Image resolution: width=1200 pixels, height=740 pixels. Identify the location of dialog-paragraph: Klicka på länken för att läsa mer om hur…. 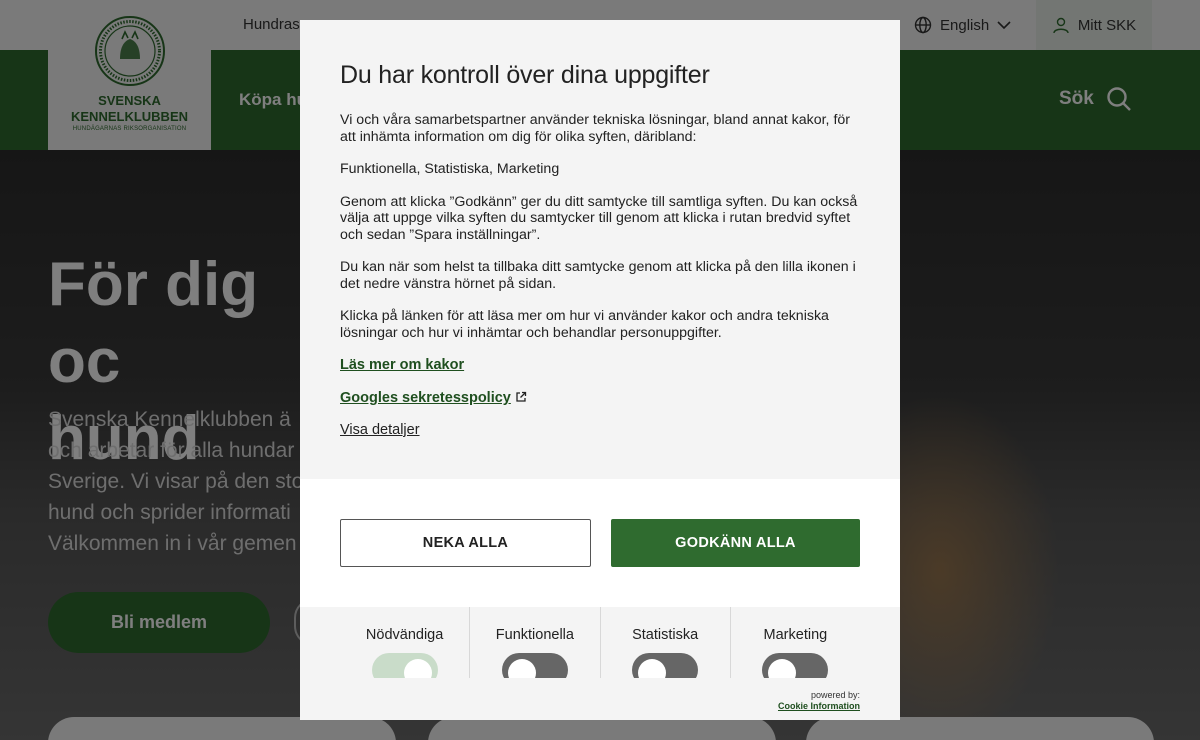
(584, 324).